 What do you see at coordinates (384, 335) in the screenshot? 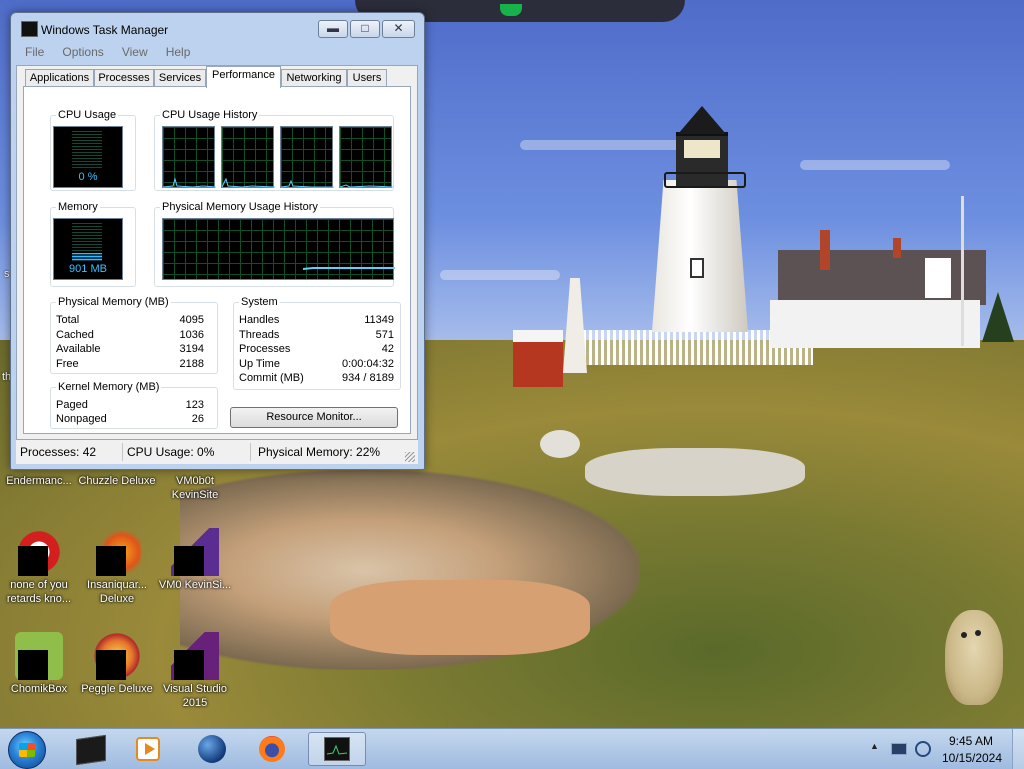
I see `stat-value: 571` at bounding box center [384, 335].